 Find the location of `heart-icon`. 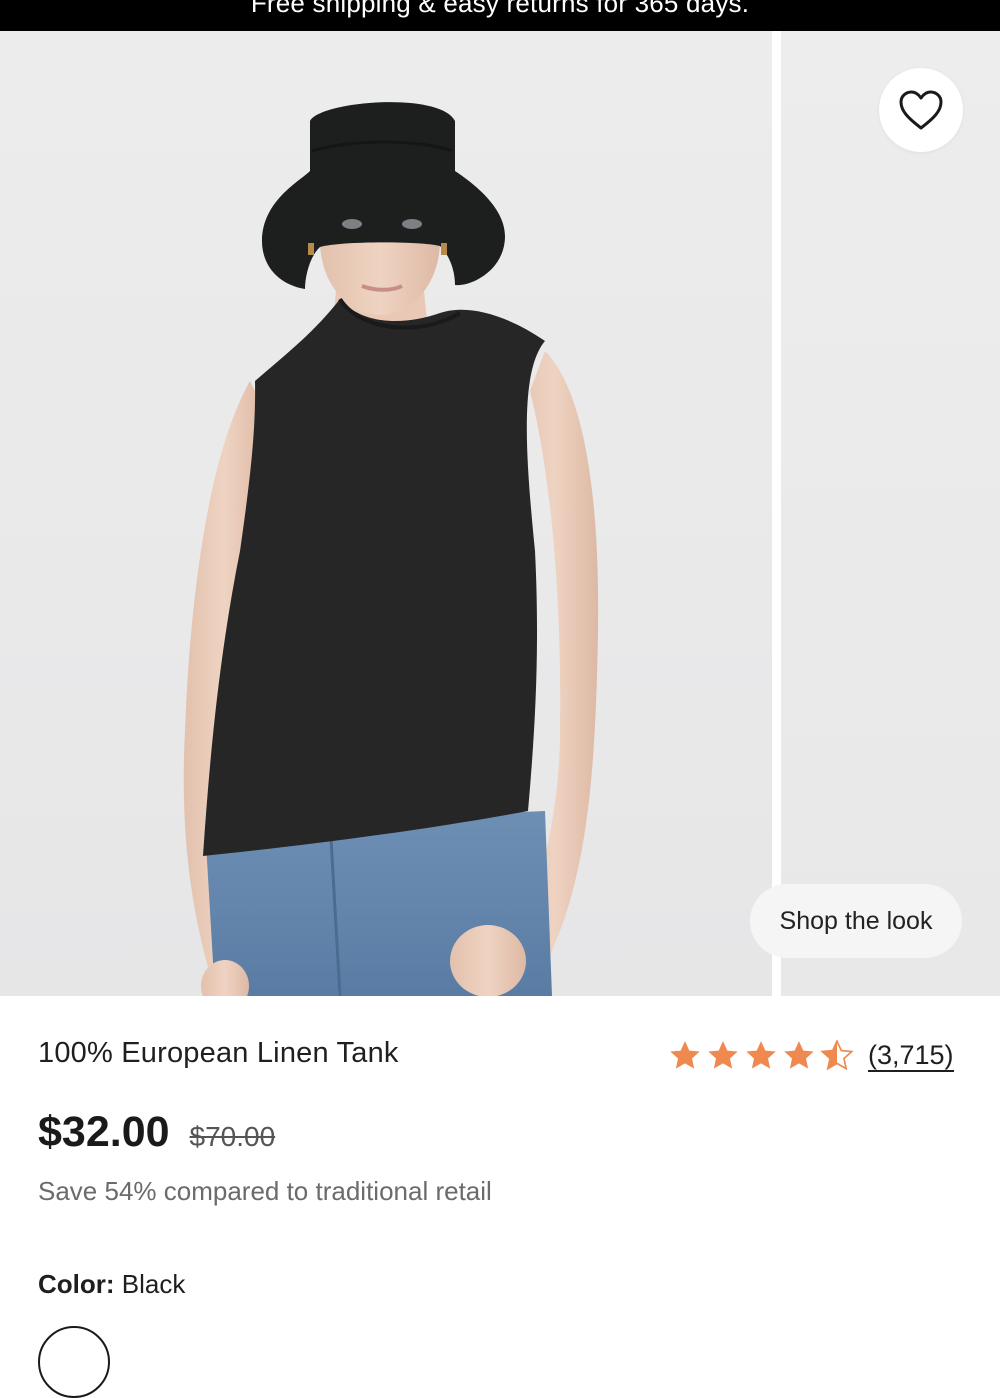

heart-icon is located at coordinates (921, 110).